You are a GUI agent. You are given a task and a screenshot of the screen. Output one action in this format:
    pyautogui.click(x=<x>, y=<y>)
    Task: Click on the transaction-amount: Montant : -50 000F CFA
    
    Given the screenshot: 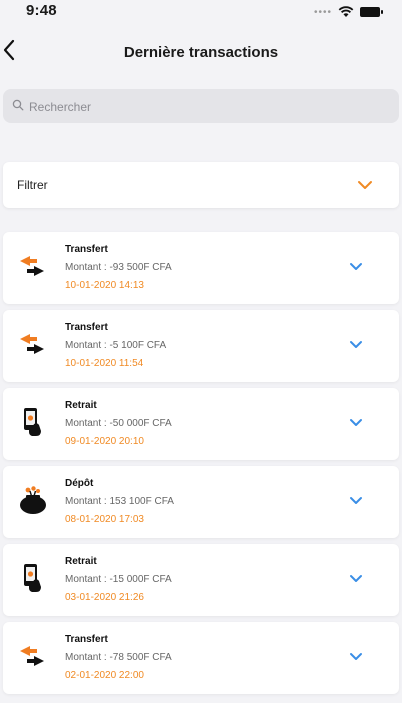 What is the action you would take?
    pyautogui.click(x=118, y=423)
    